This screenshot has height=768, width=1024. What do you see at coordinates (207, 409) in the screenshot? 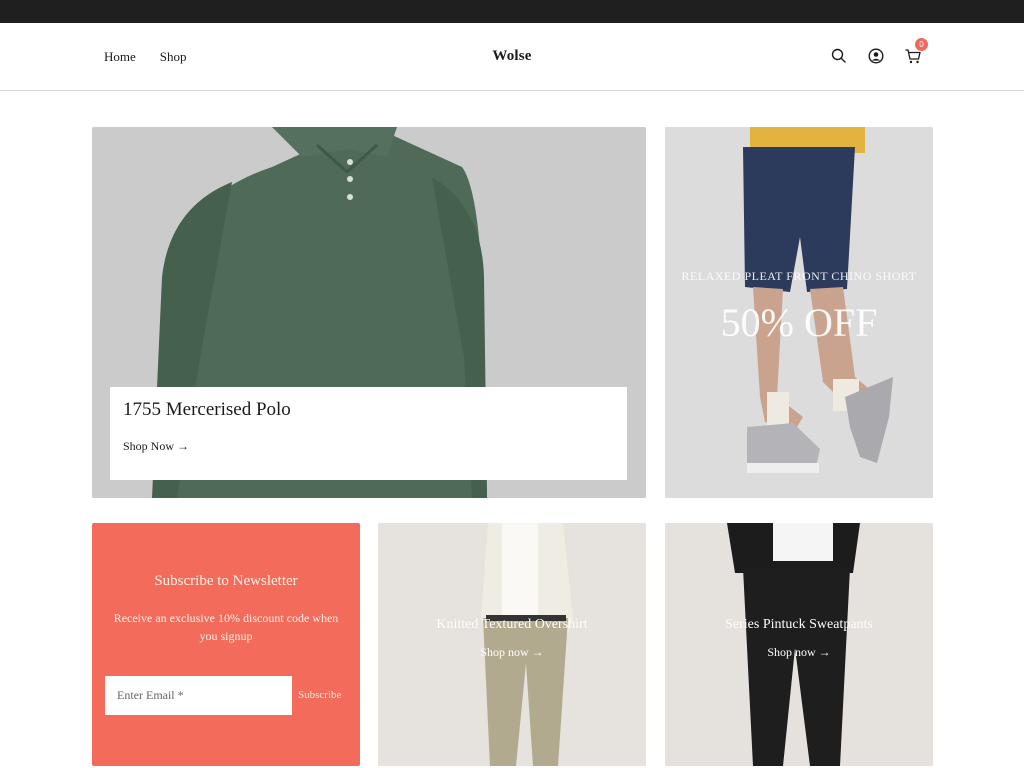
I see `hero-title: 1755 Mercerised Polo` at bounding box center [207, 409].